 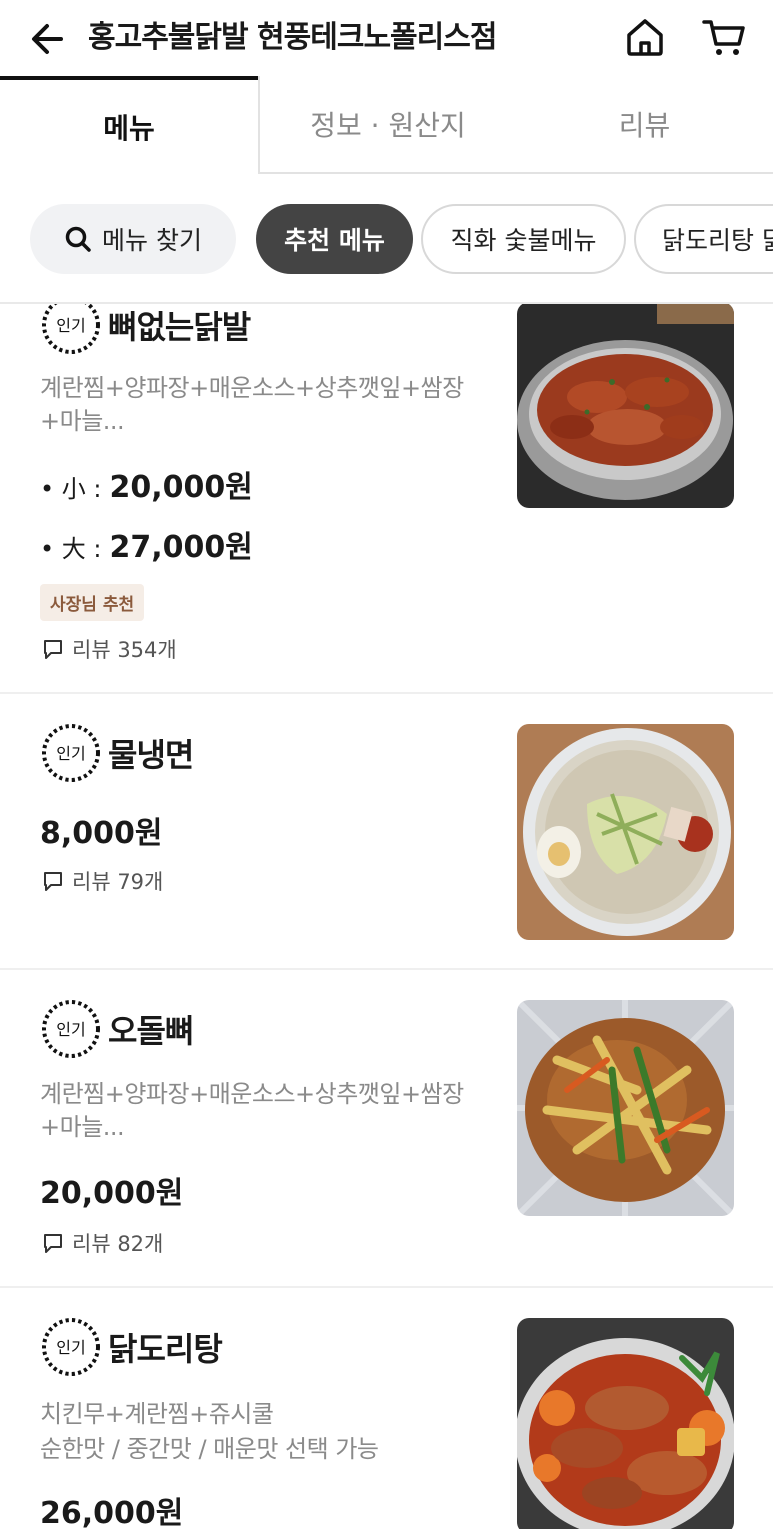 I want to click on search-icon, so click(x=78, y=239).